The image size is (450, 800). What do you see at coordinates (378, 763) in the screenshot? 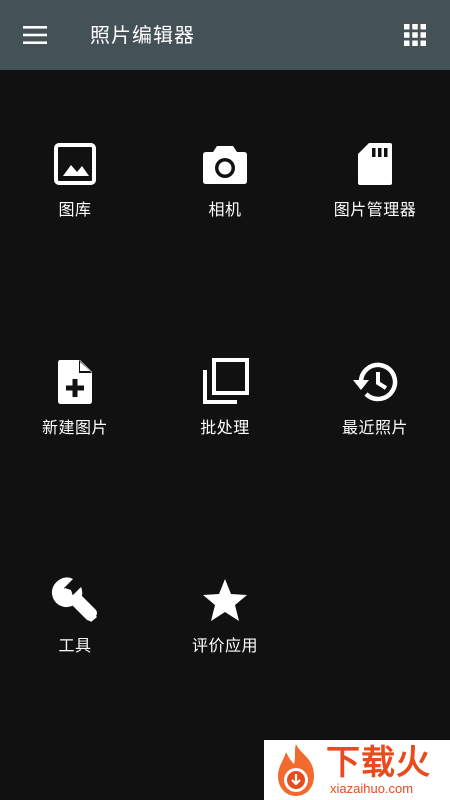
I see `watermark-text: 下载火` at bounding box center [378, 763].